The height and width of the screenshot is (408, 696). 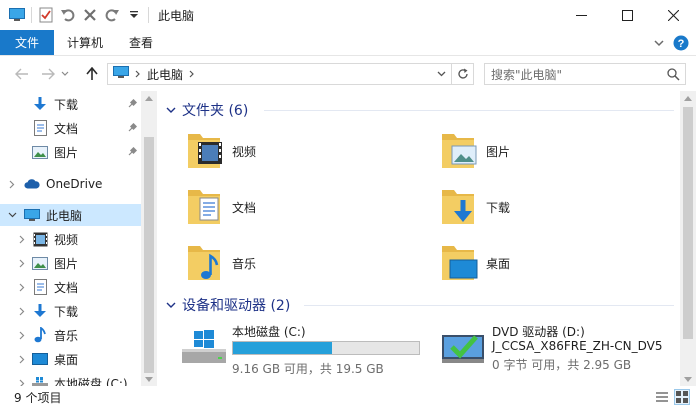 I want to click on drive-local-disk: 本地磁盘 (C:) 9.16 GB 可用，共 19.5 GB, so click(x=305, y=351).